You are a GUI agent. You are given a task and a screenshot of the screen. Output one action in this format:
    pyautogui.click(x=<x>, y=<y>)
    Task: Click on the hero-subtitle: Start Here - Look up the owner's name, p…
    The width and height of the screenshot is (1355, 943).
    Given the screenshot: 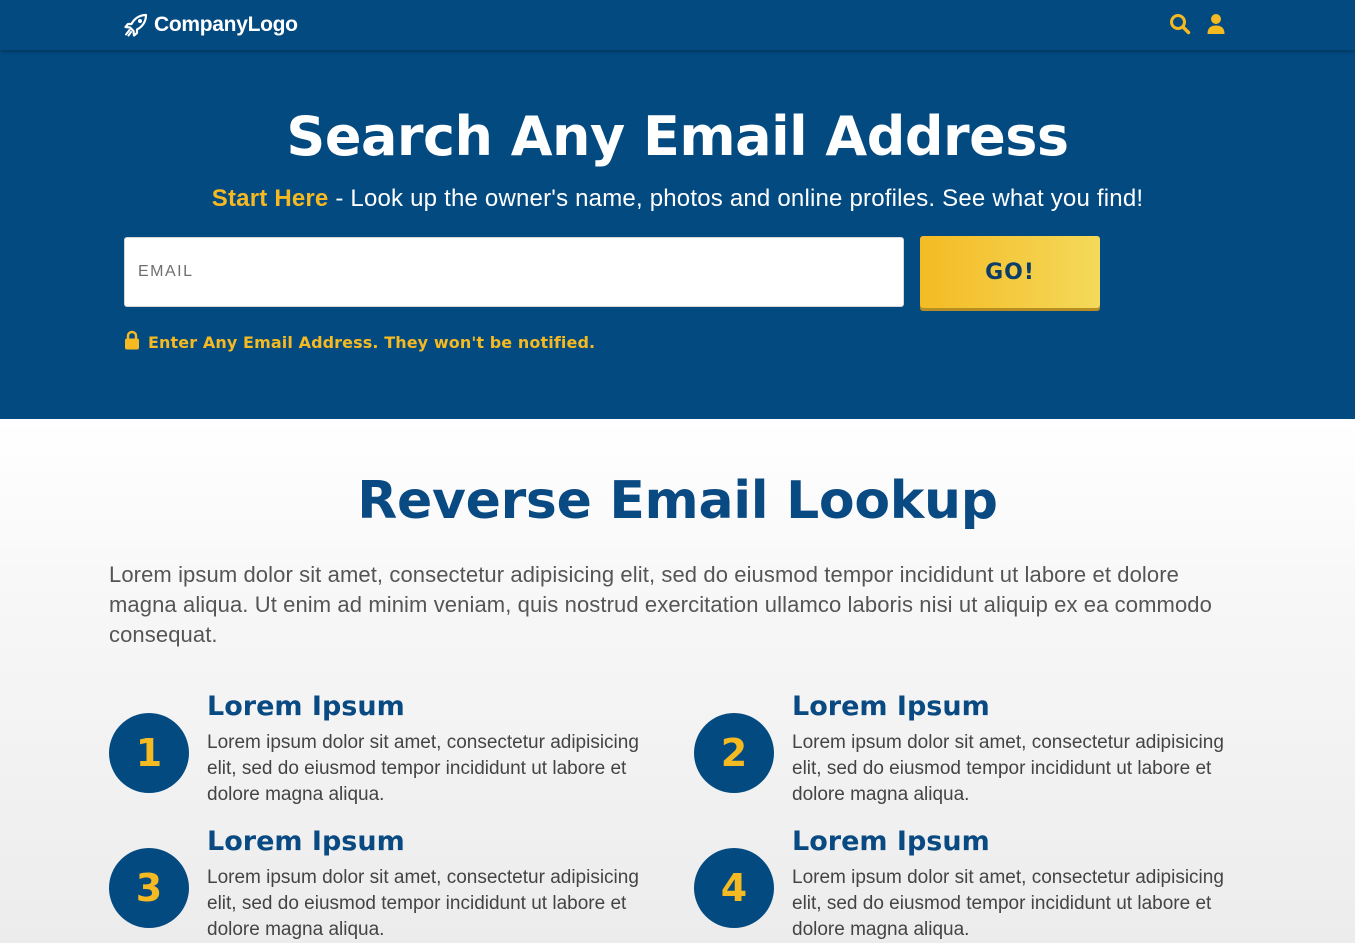 What is the action you would take?
    pyautogui.click(x=677, y=199)
    